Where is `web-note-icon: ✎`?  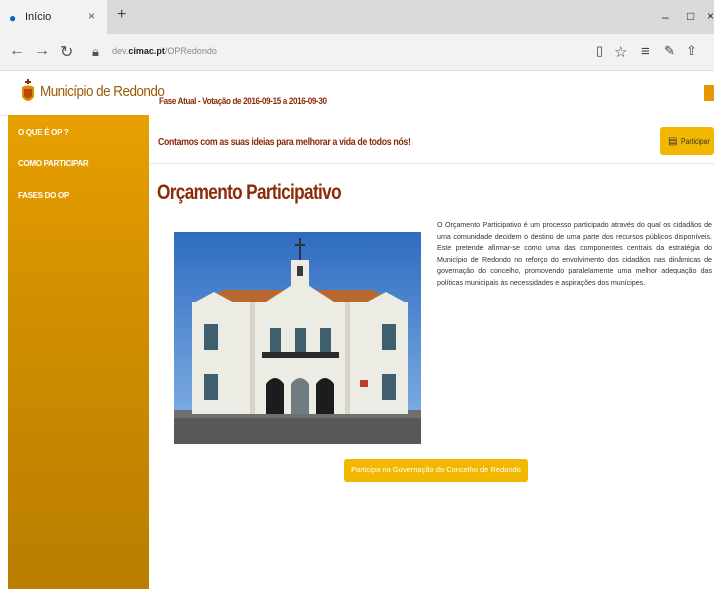 web-note-icon: ✎ is located at coordinates (669, 51).